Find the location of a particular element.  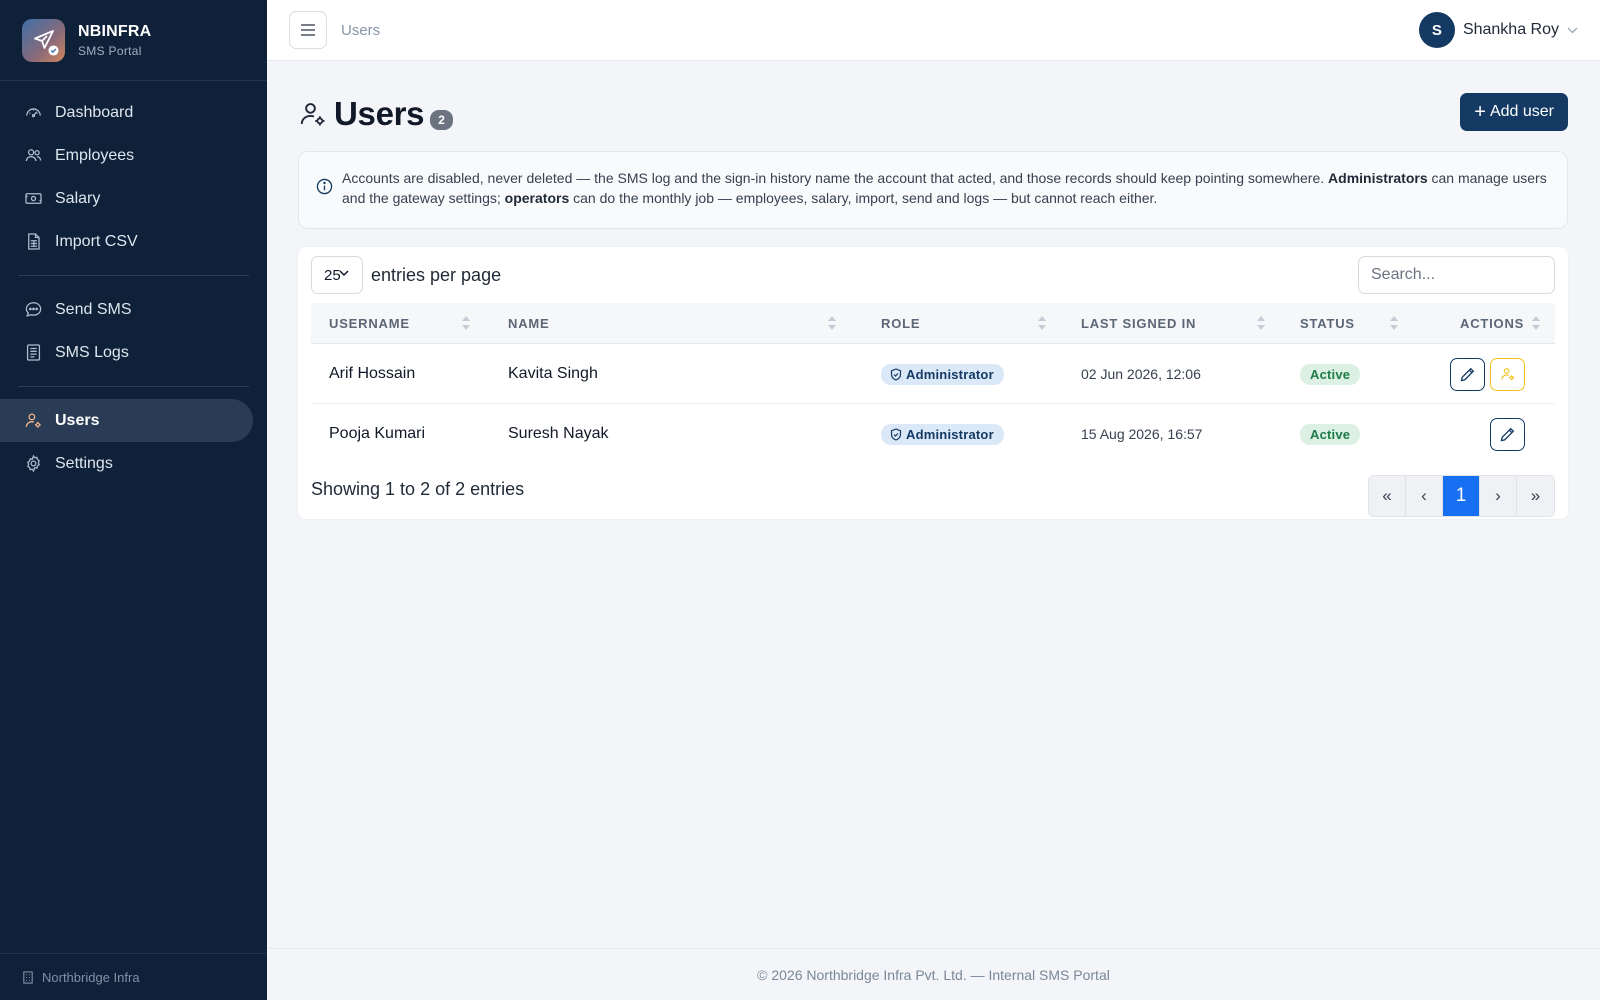

sidebar-item-employees: Employees is located at coordinates (126, 155).